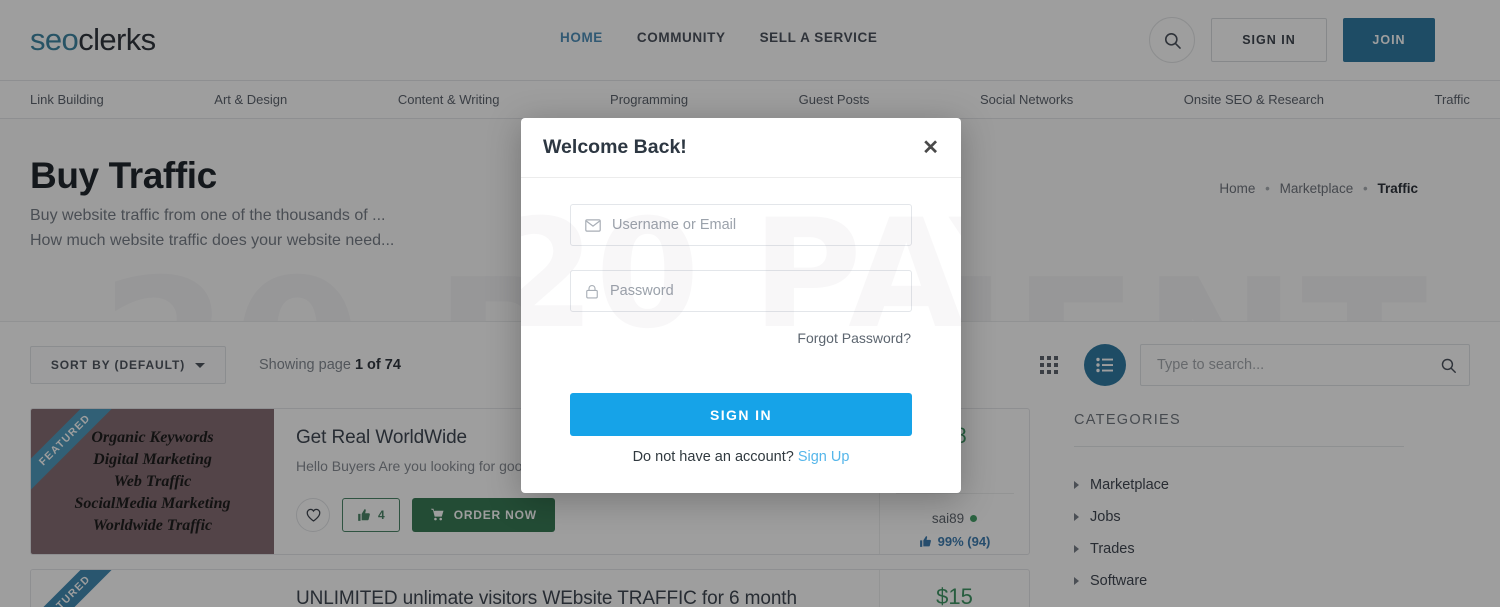 This screenshot has height=607, width=1500. Describe the element at coordinates (930, 148) in the screenshot. I see `close-icon: ✕` at that location.